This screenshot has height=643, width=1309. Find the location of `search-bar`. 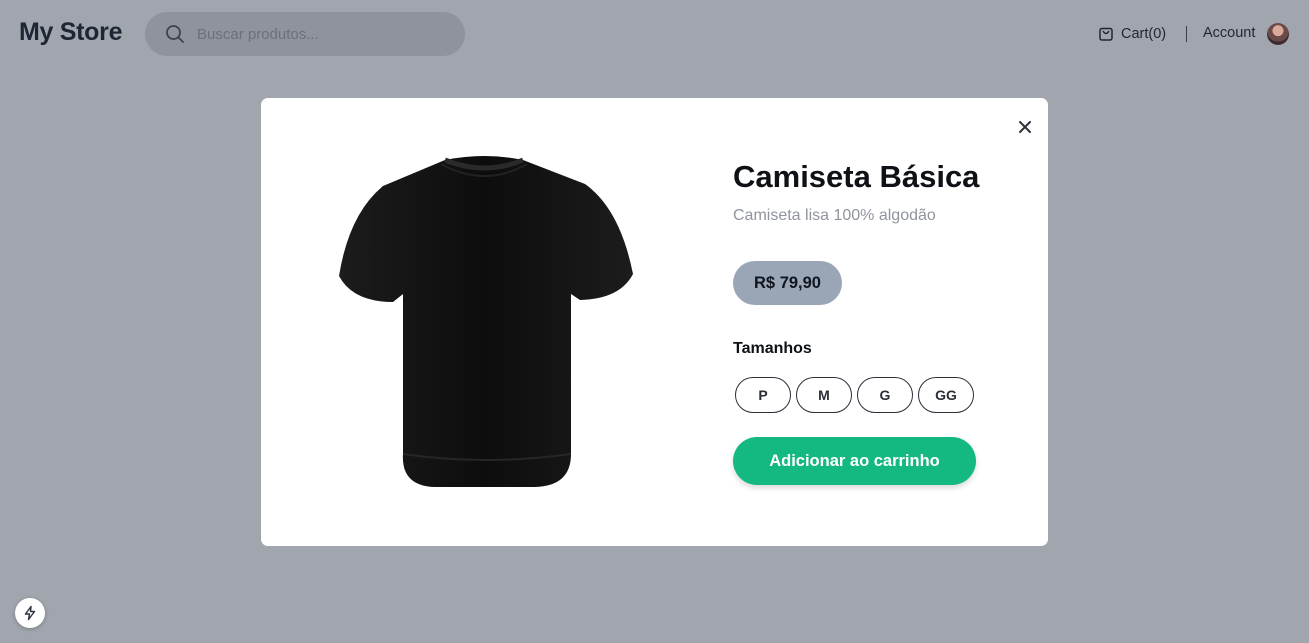

search-bar is located at coordinates (305, 34).